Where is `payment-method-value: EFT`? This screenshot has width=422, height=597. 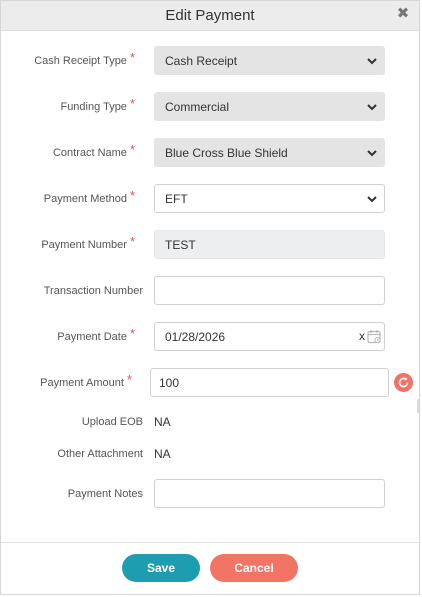
payment-method-value: EFT is located at coordinates (176, 198).